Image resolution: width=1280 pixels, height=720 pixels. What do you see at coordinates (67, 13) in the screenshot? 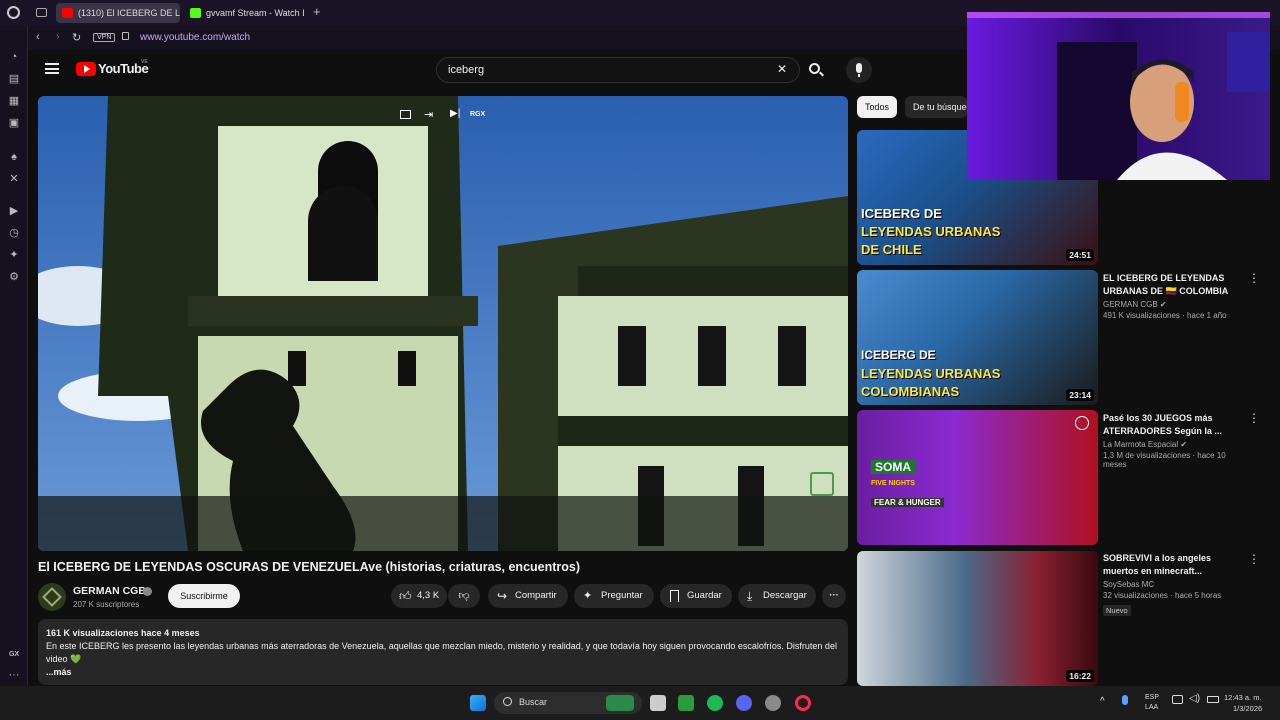
I see `youtube-favicon-icon` at bounding box center [67, 13].